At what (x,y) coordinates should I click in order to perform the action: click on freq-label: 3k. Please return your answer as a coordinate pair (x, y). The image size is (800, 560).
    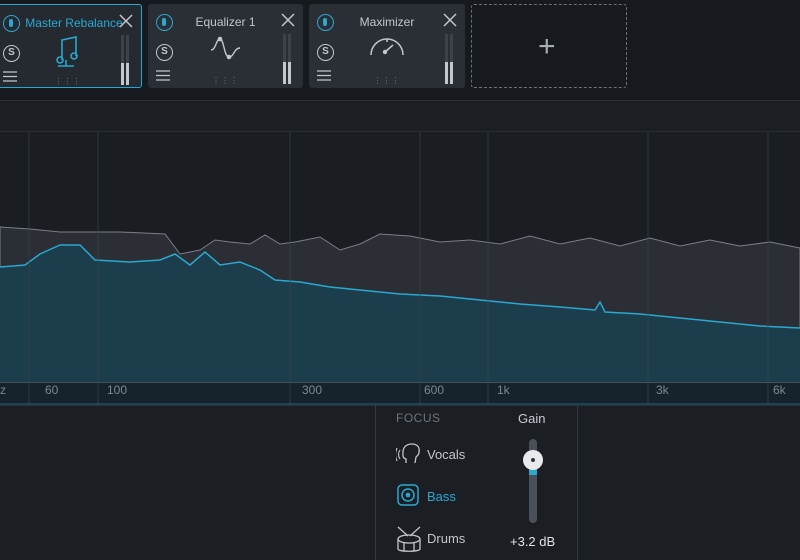
    Looking at the image, I should click on (662, 390).